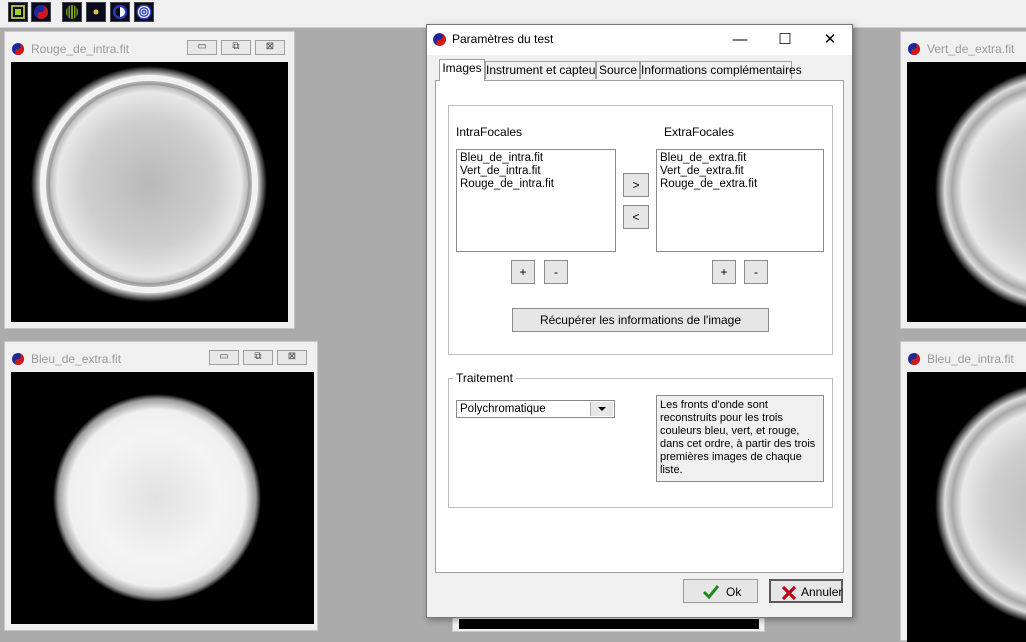  I want to click on intra-label: IntraFocales, so click(489, 132).